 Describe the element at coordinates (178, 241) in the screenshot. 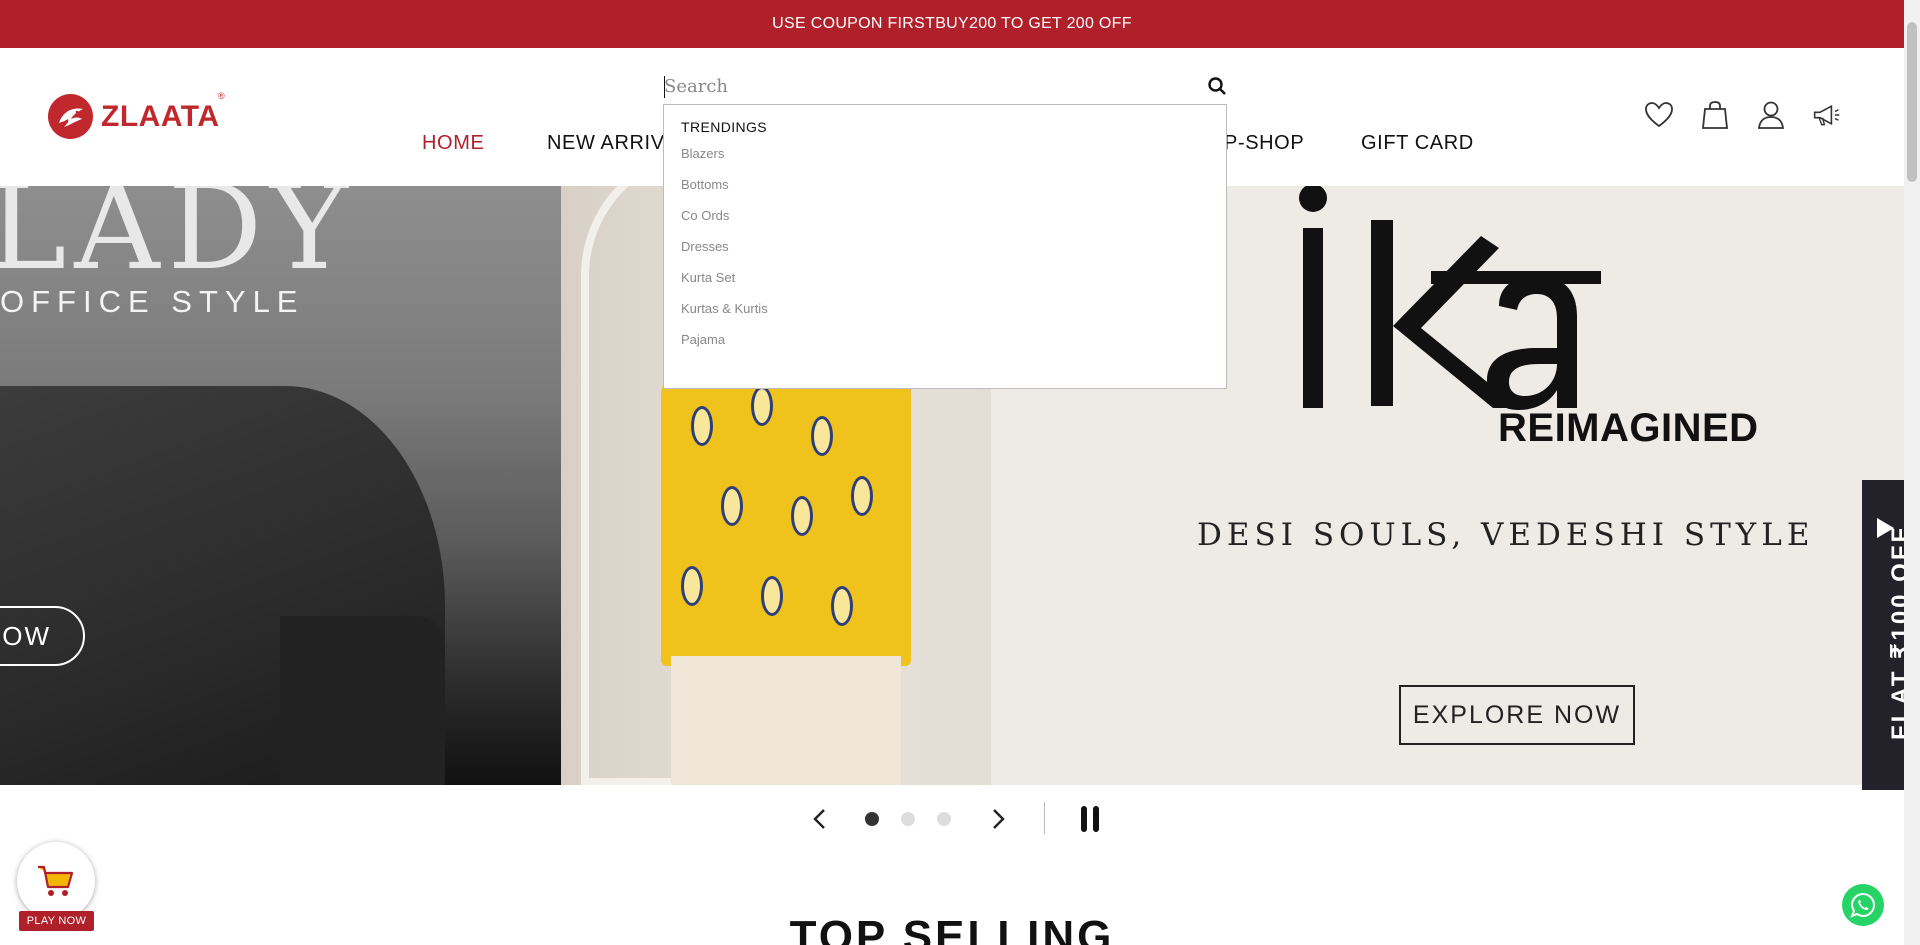

I see `hero-left-title: LADY` at that location.